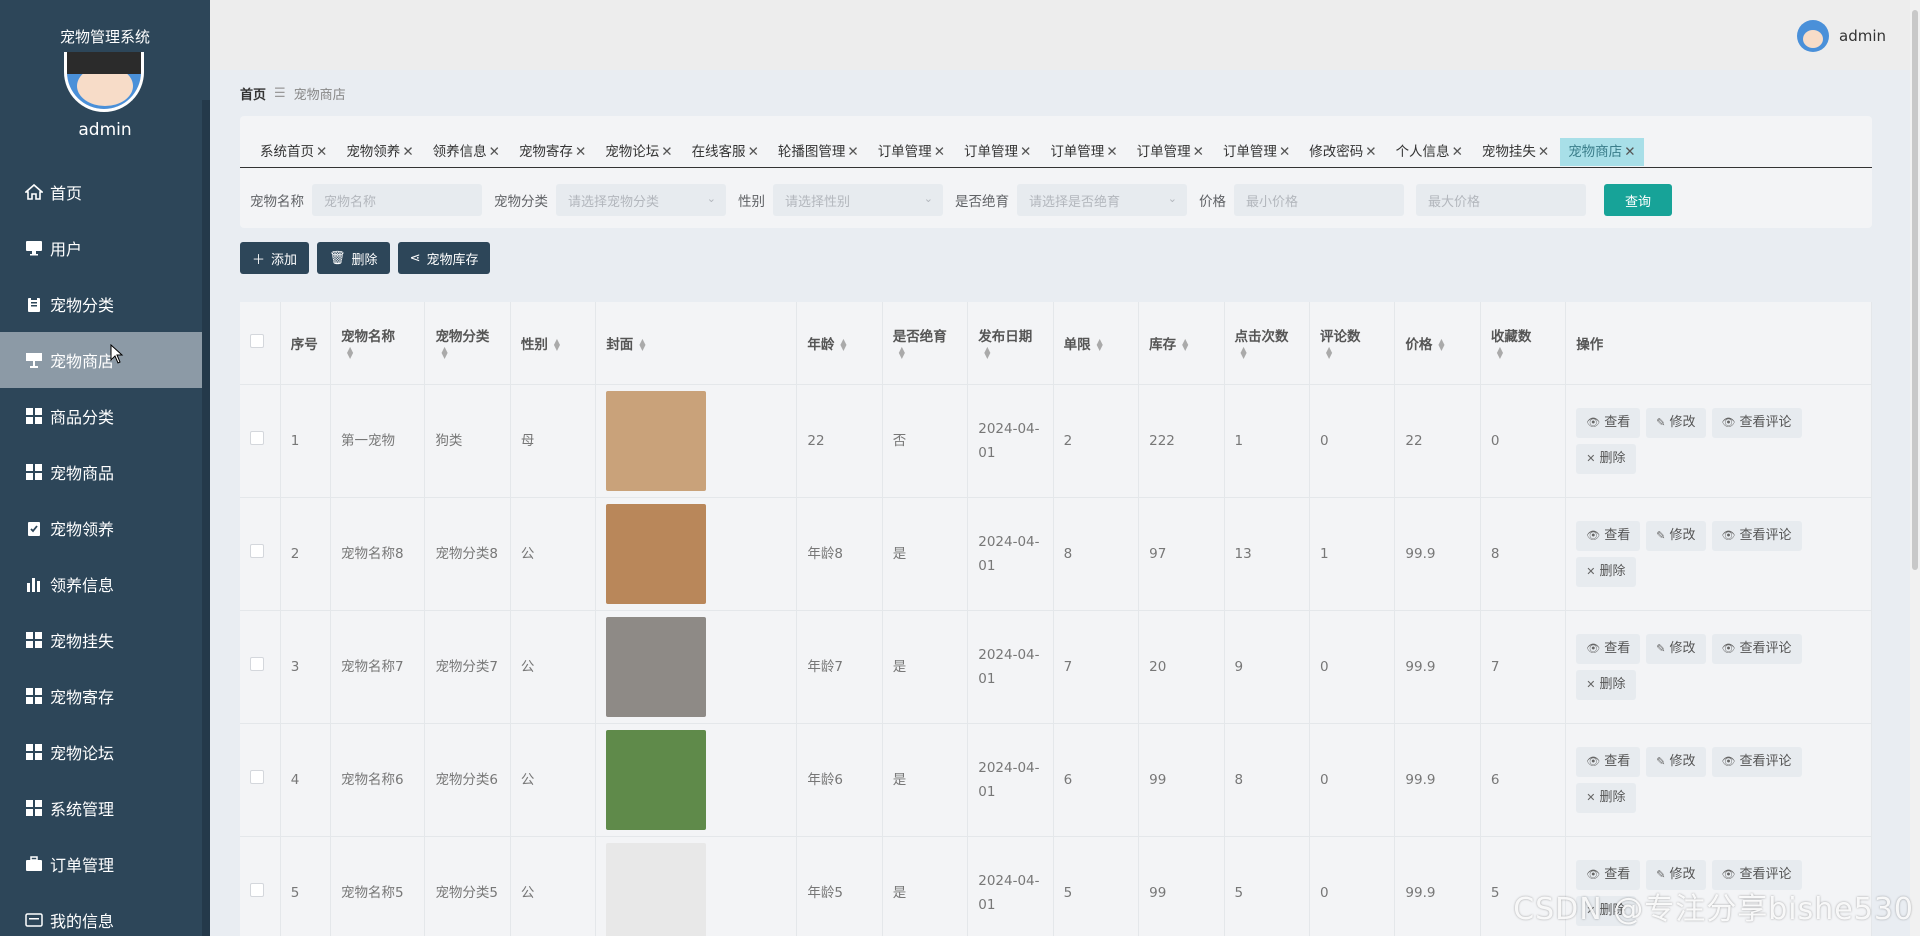 This screenshot has height=936, width=1920. What do you see at coordinates (1342, 152) in the screenshot?
I see `tab: 修改密码 ✕` at bounding box center [1342, 152].